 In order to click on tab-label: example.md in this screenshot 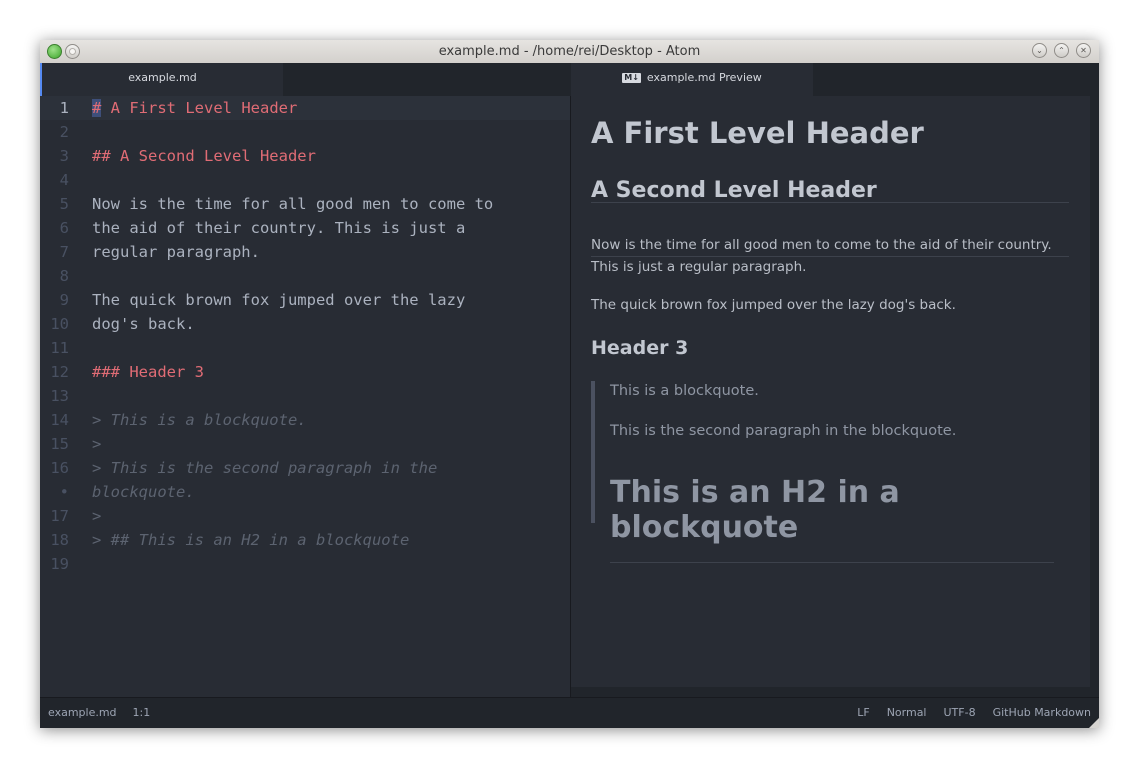, I will do `click(162, 77)`.